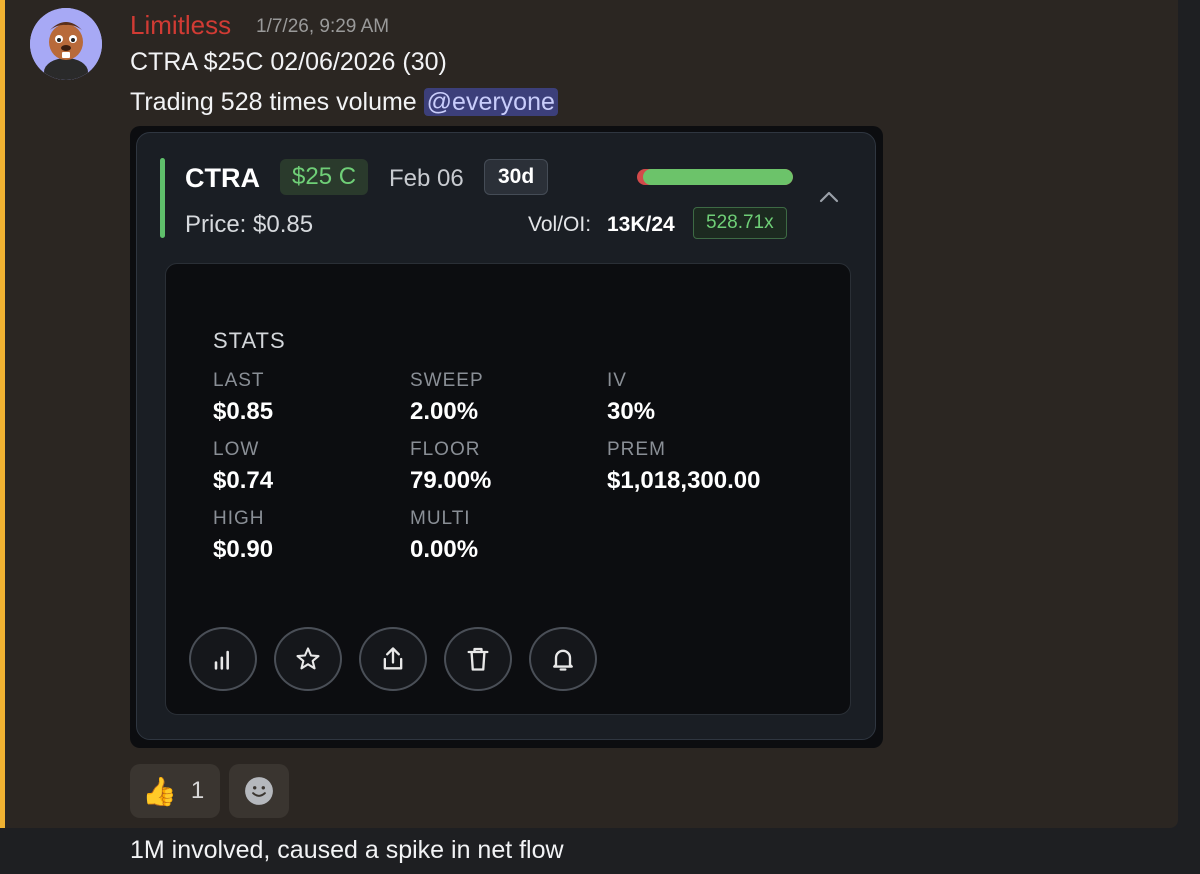 This screenshot has width=1200, height=874. I want to click on message-line-2-text: Trading 528 times volume, so click(277, 102).